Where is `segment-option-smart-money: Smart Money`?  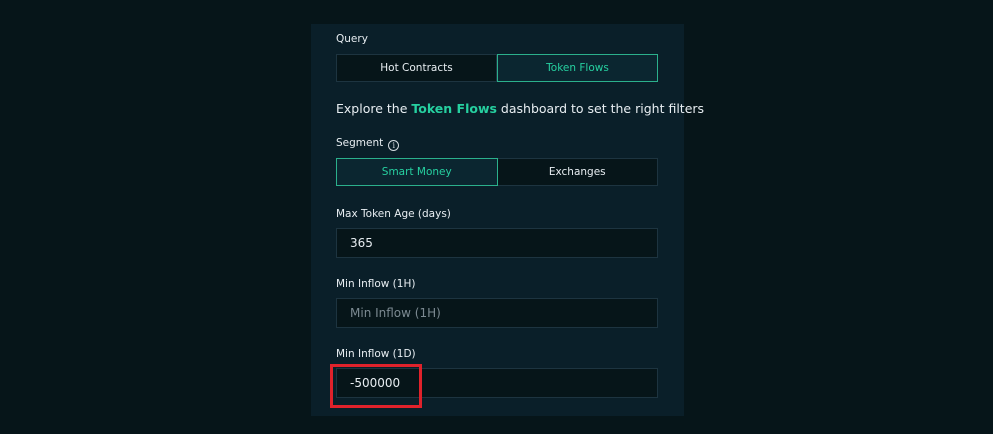
segment-option-smart-money: Smart Money is located at coordinates (417, 172).